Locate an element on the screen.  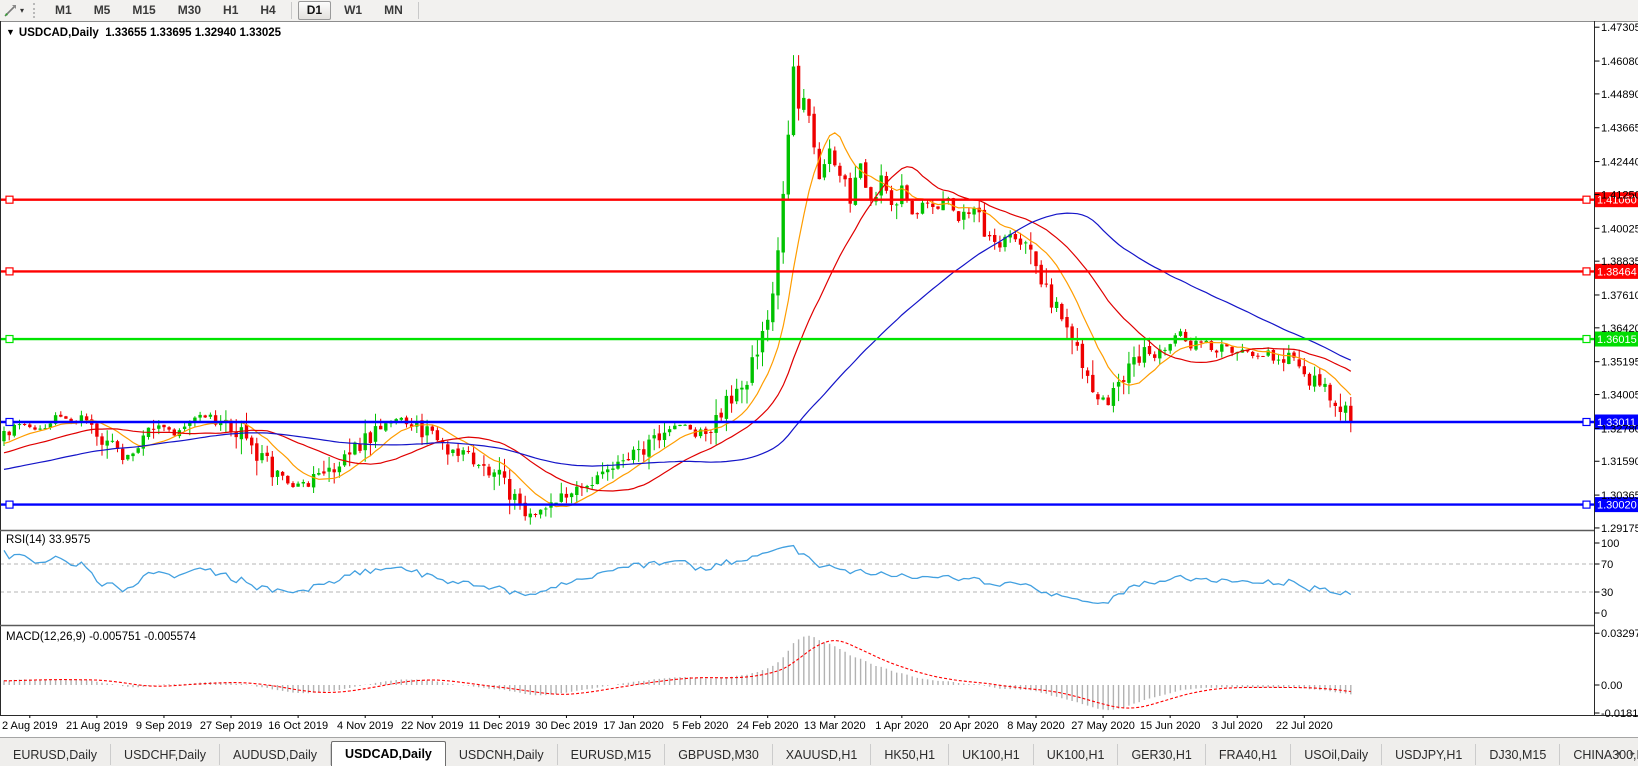
price-tick-label: 1.43665 is located at coordinates (1619, 129).